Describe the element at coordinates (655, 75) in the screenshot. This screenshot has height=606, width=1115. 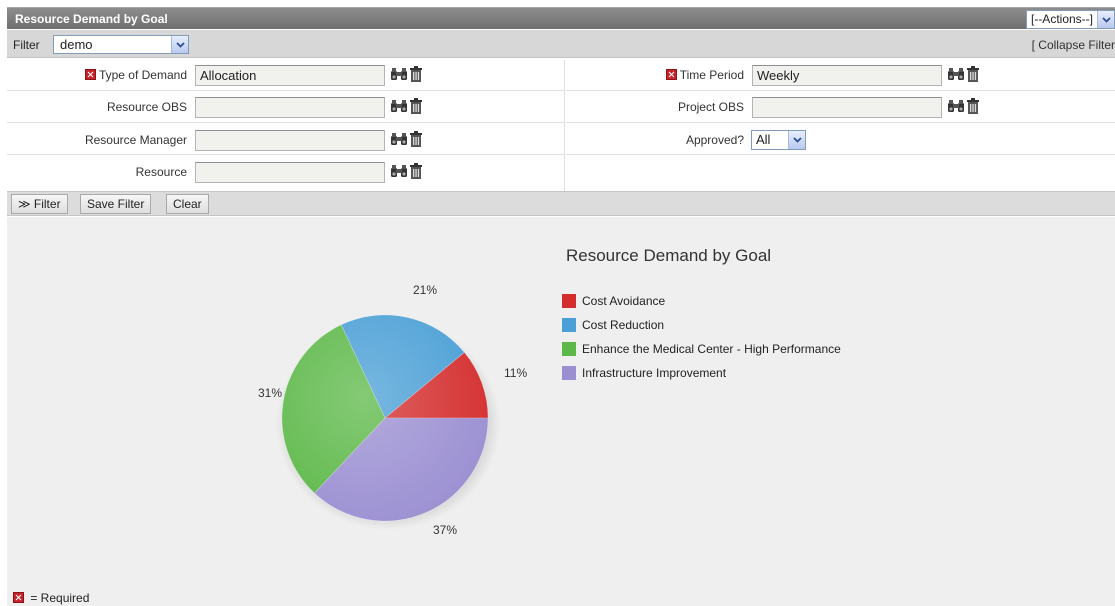
I see `time-period-label: Time Period` at that location.